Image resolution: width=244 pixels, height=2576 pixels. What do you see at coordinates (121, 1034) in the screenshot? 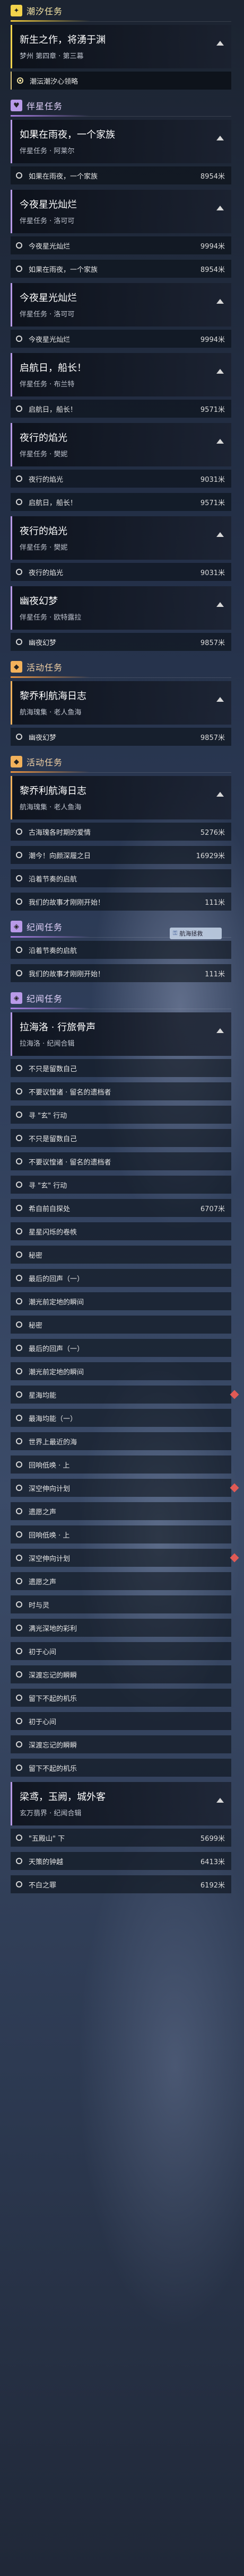
I see `quest-card: 拉海洛 · 行旅骨声 拉海洛 · 纪闻合辑` at bounding box center [121, 1034].